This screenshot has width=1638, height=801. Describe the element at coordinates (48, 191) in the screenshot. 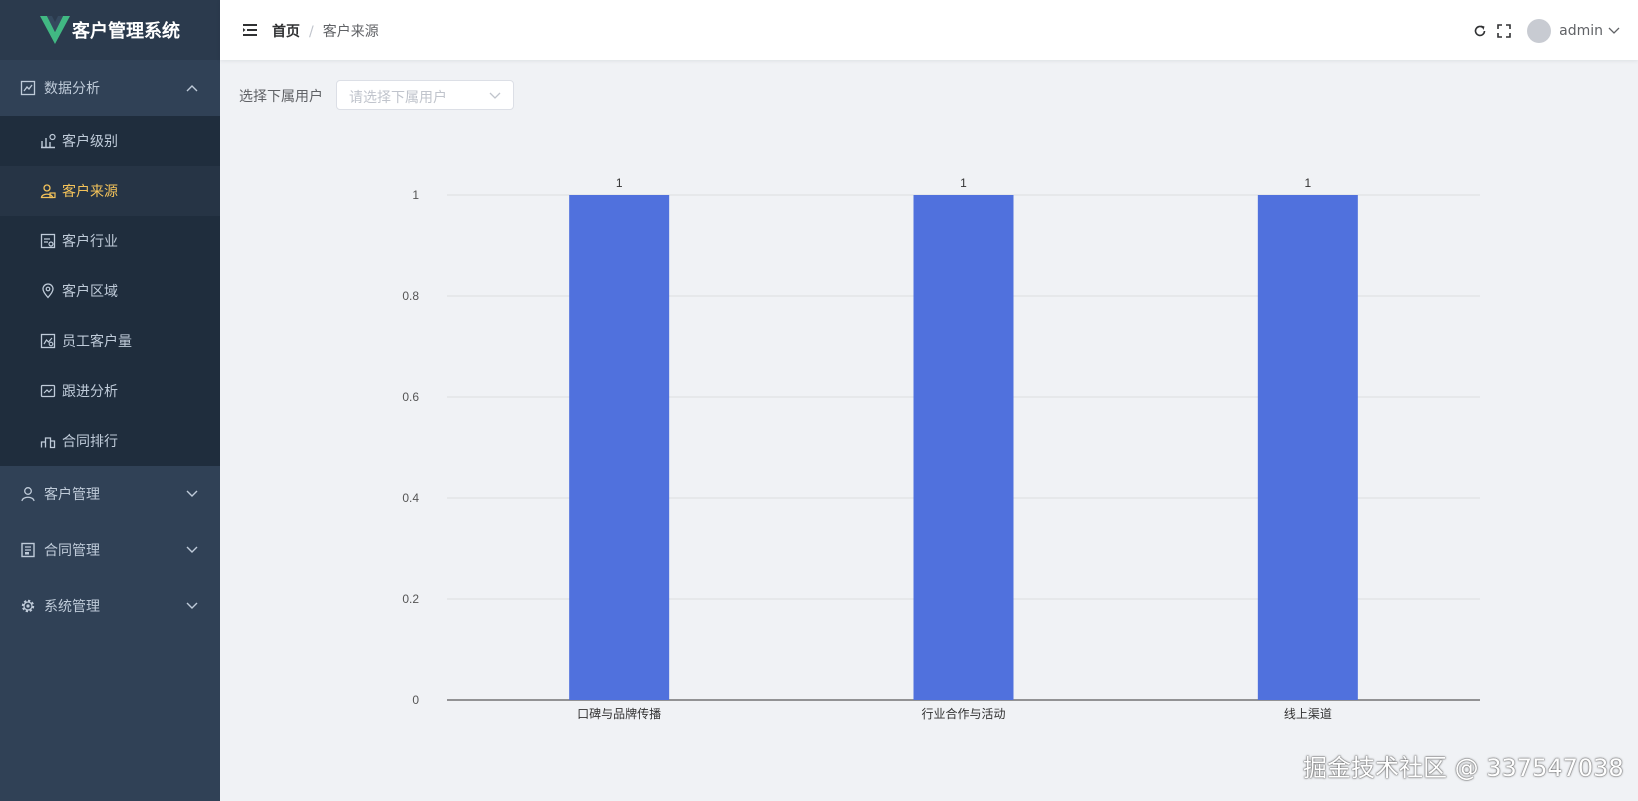

I see `source-icon` at that location.